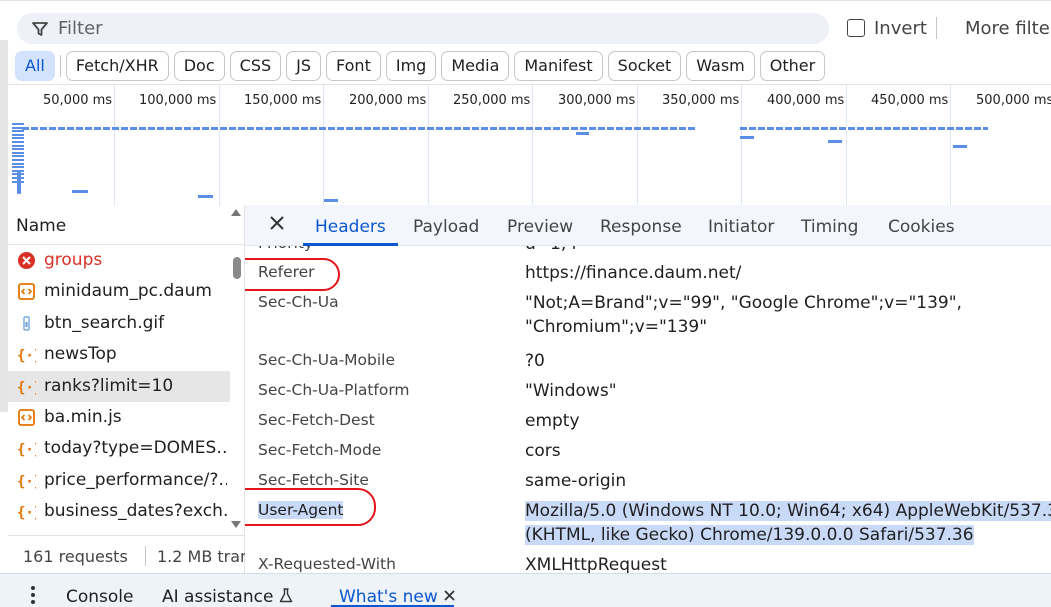 The image size is (1051, 607). Describe the element at coordinates (119, 260) in the screenshot. I see `request-row: groups` at that location.